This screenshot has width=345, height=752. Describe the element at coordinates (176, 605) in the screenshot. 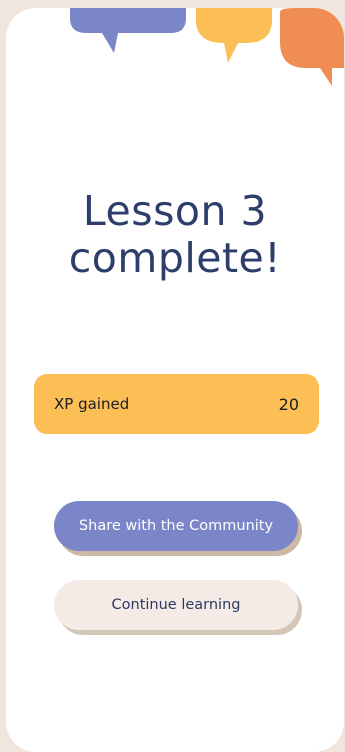

I see `continue-learning-button: Continue learning` at that location.